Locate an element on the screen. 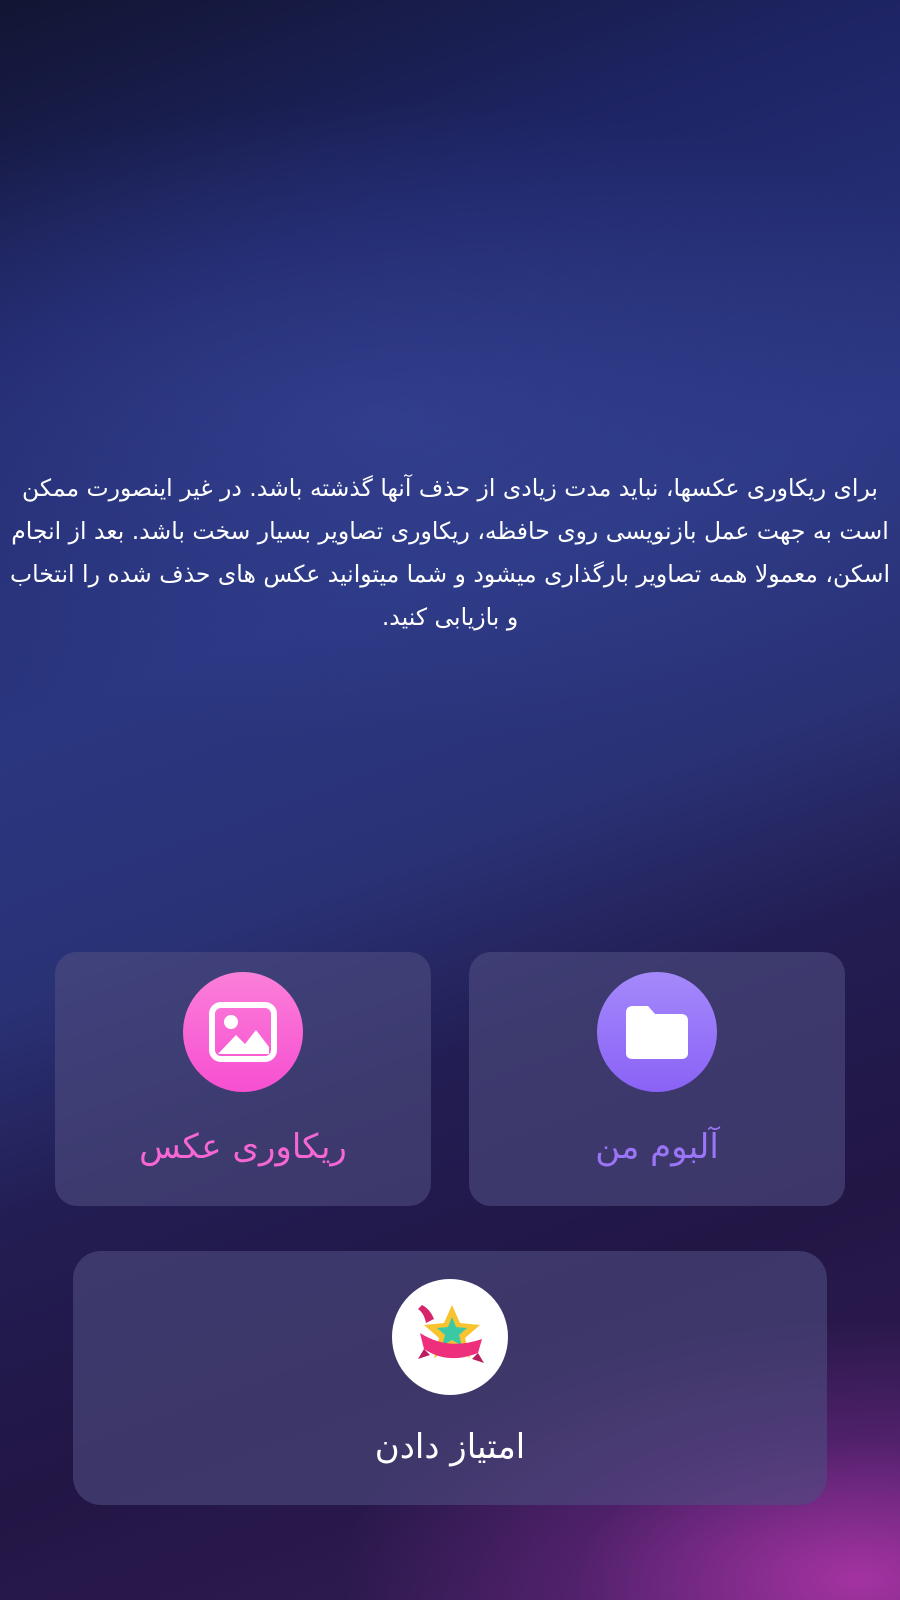 This screenshot has width=900, height=1600. rate-app-label: امتیاز دادن is located at coordinates (450, 1447).